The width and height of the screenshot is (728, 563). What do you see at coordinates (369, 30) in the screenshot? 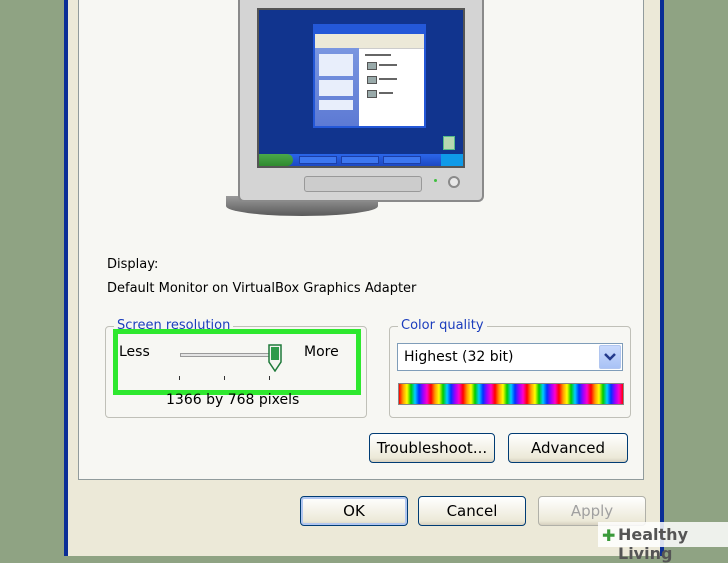
I see `preview-window-titlebar` at bounding box center [369, 30].